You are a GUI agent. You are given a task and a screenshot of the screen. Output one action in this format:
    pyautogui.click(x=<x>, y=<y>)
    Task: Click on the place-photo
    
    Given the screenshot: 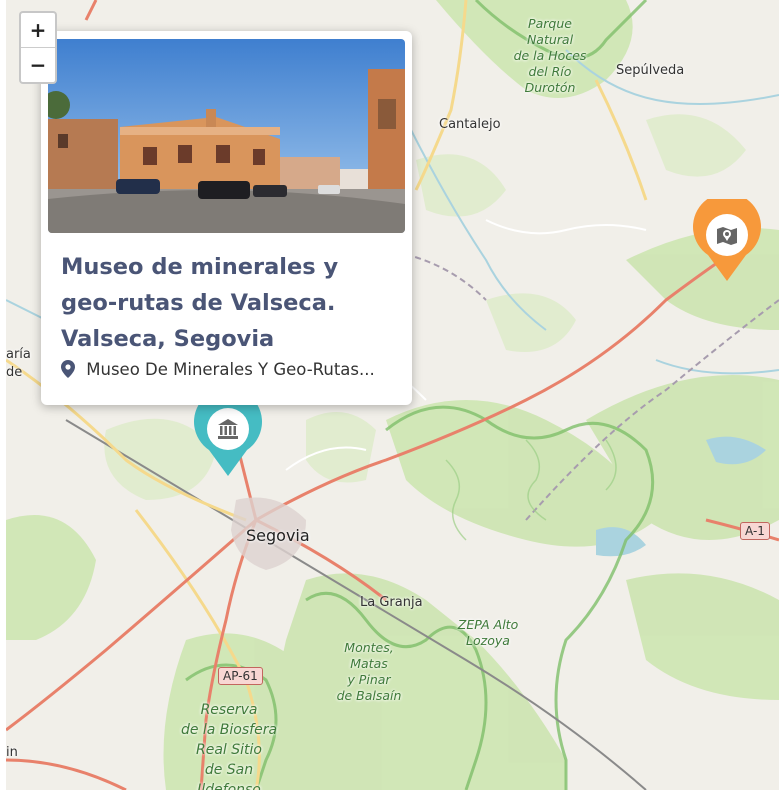 What is the action you would take?
    pyautogui.click(x=226, y=136)
    